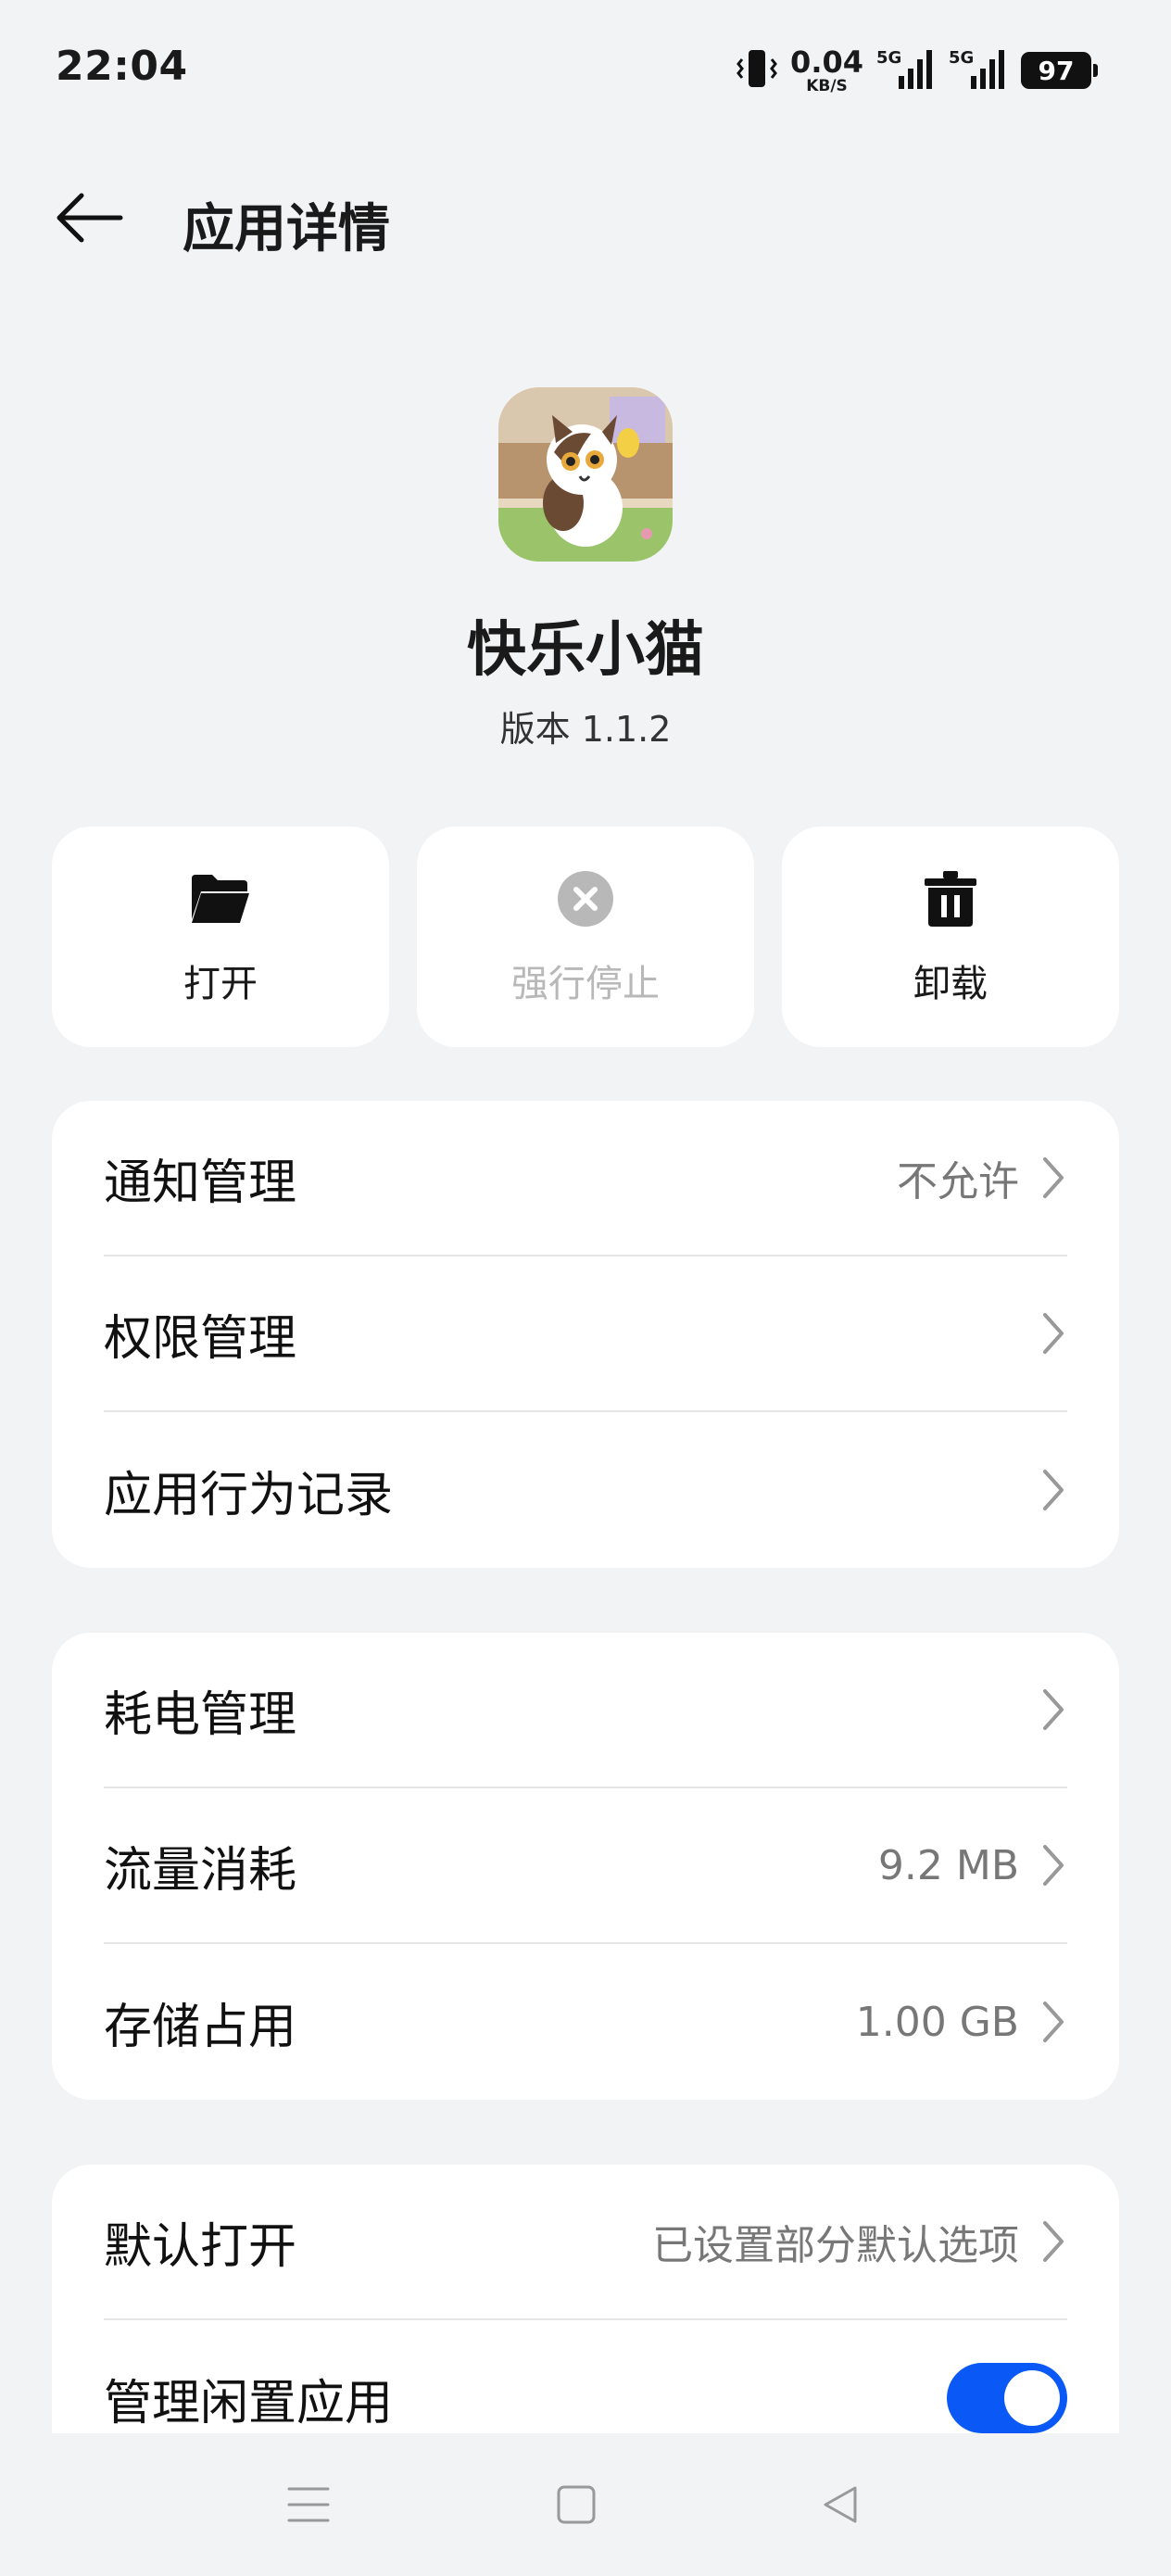  I want to click on uninstall-label: 卸载, so click(951, 984).